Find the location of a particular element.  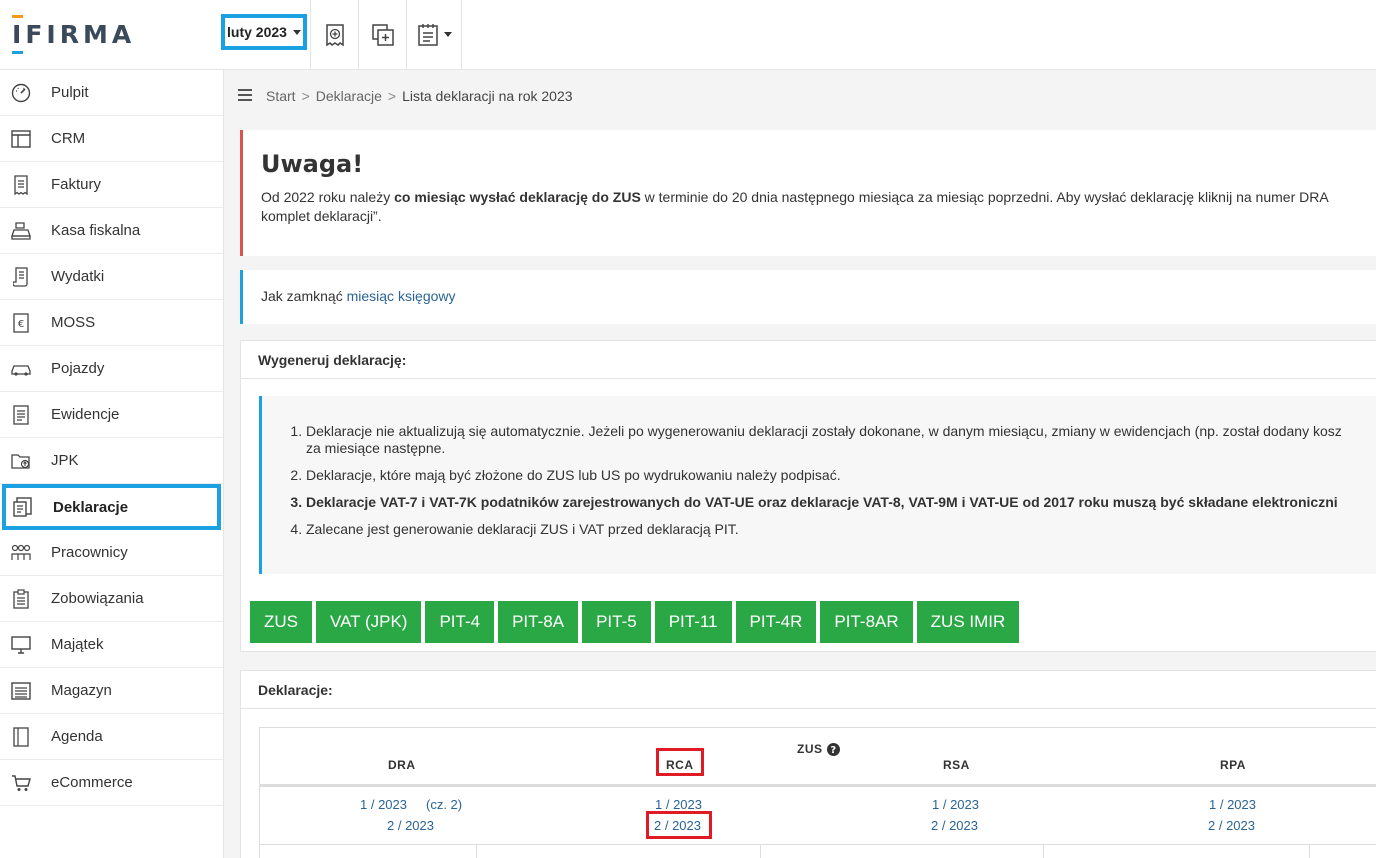

clipboard-icon is located at coordinates (21, 599).